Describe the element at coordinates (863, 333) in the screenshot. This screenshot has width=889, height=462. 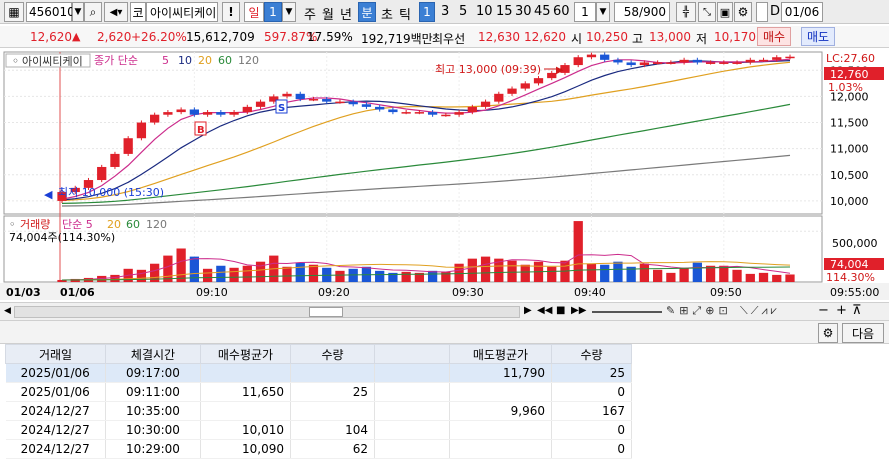
I see `next-button: 다음` at that location.